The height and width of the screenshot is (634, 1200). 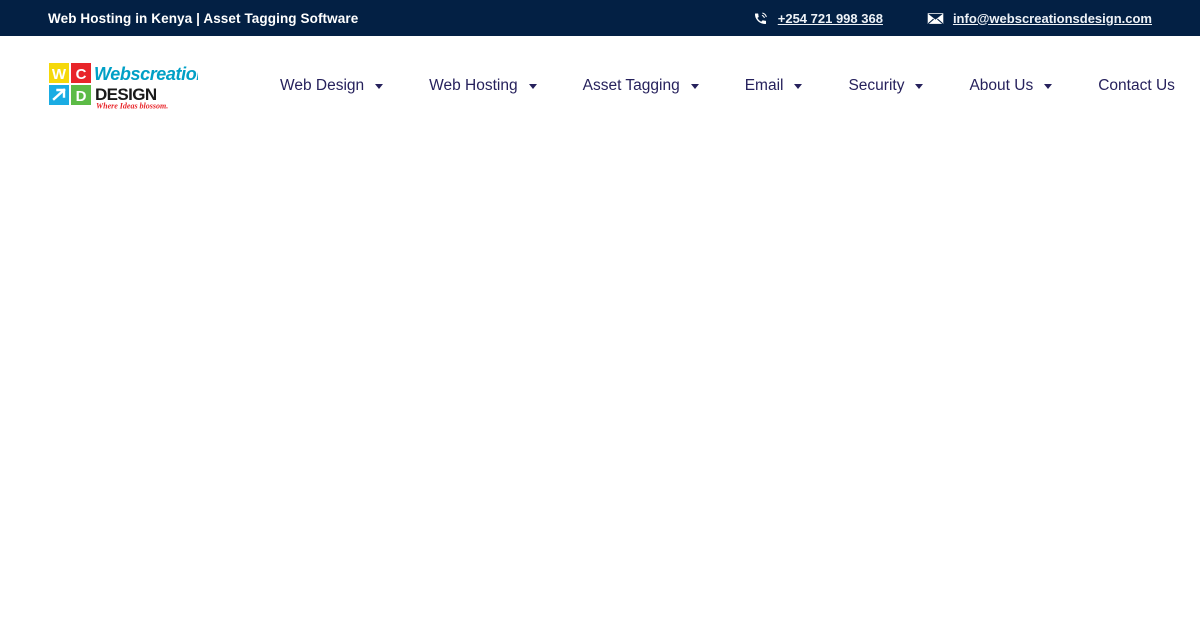 What do you see at coordinates (1001, 85) in the screenshot?
I see `nav-label-about-us: About Us` at bounding box center [1001, 85].